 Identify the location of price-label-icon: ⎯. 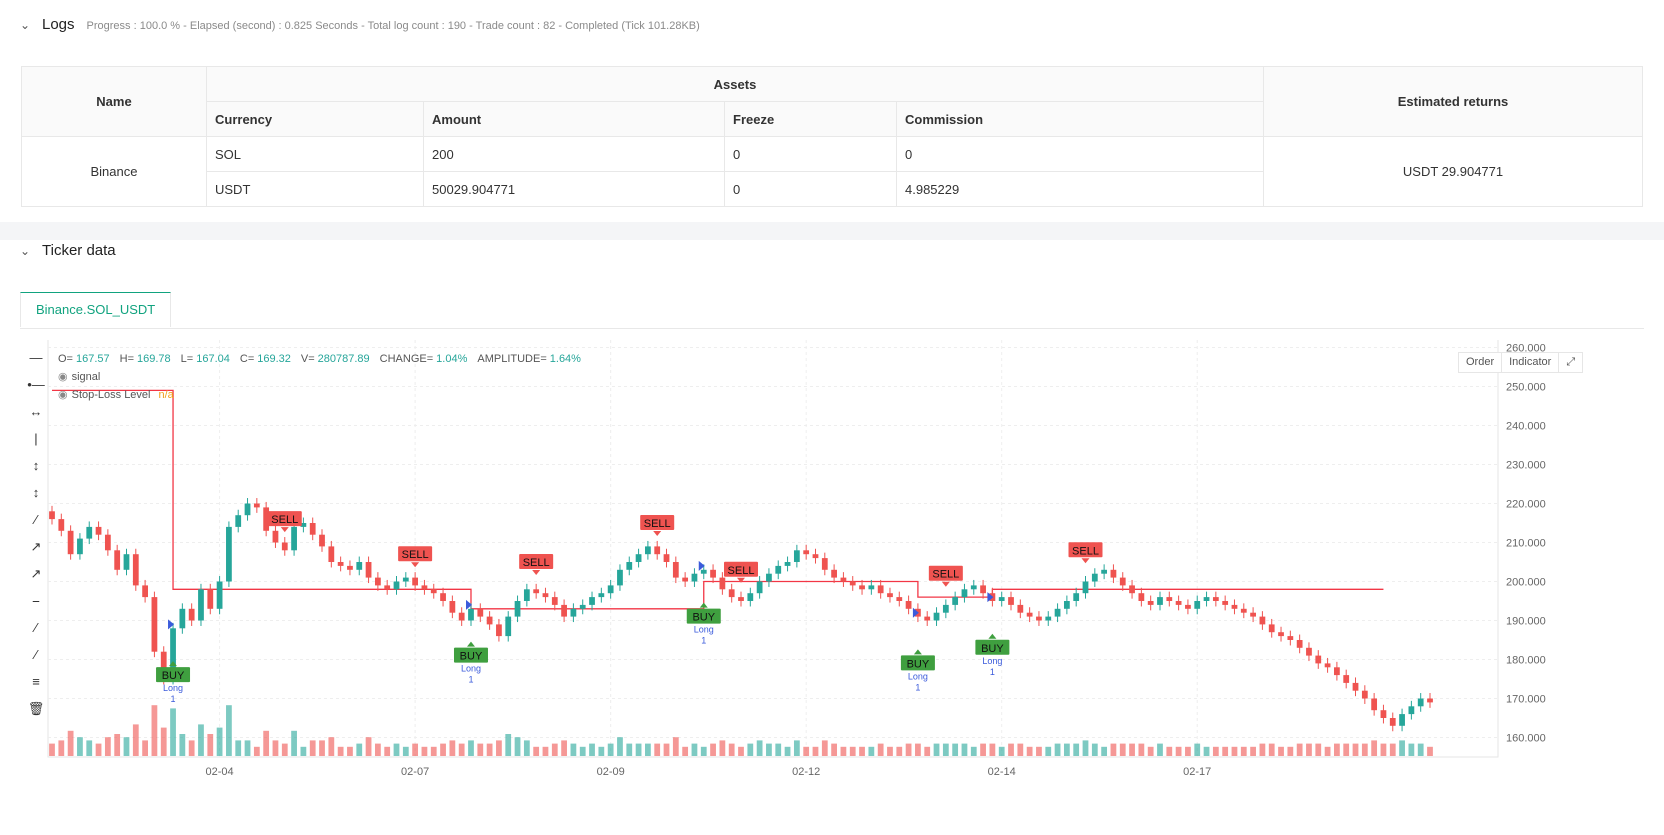
(36, 600).